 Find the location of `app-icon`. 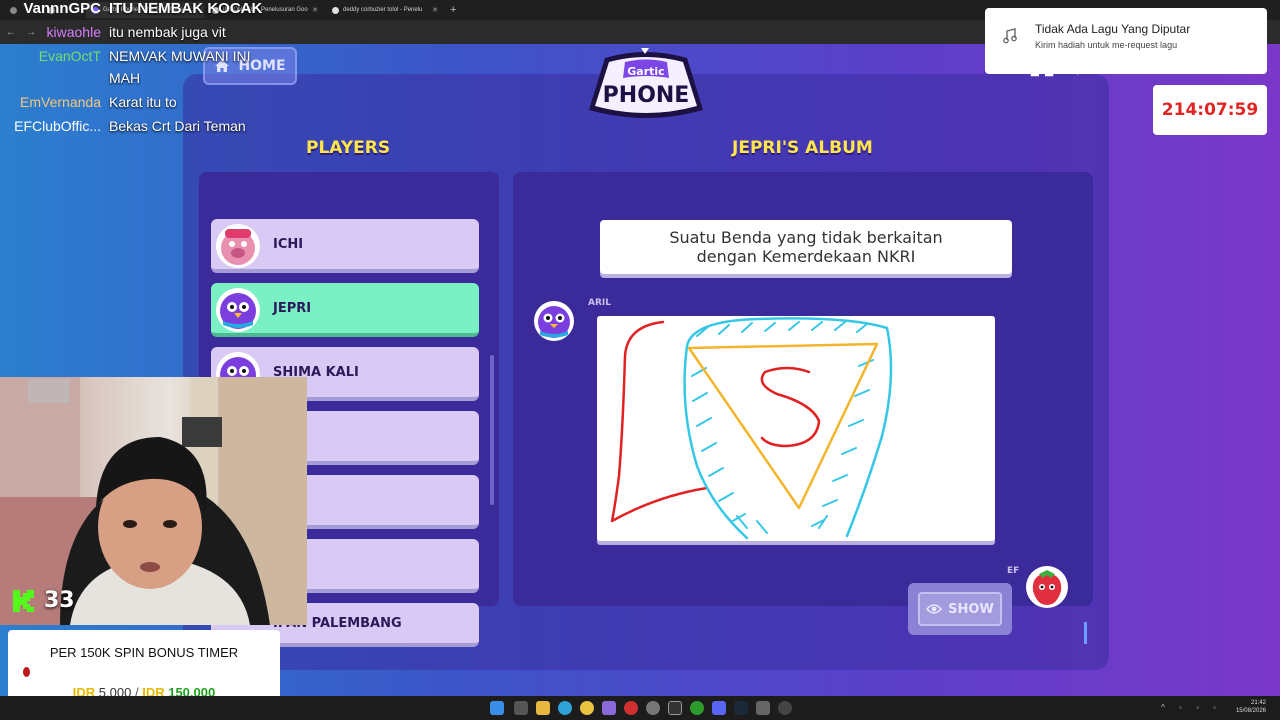

app-icon is located at coordinates (609, 708).